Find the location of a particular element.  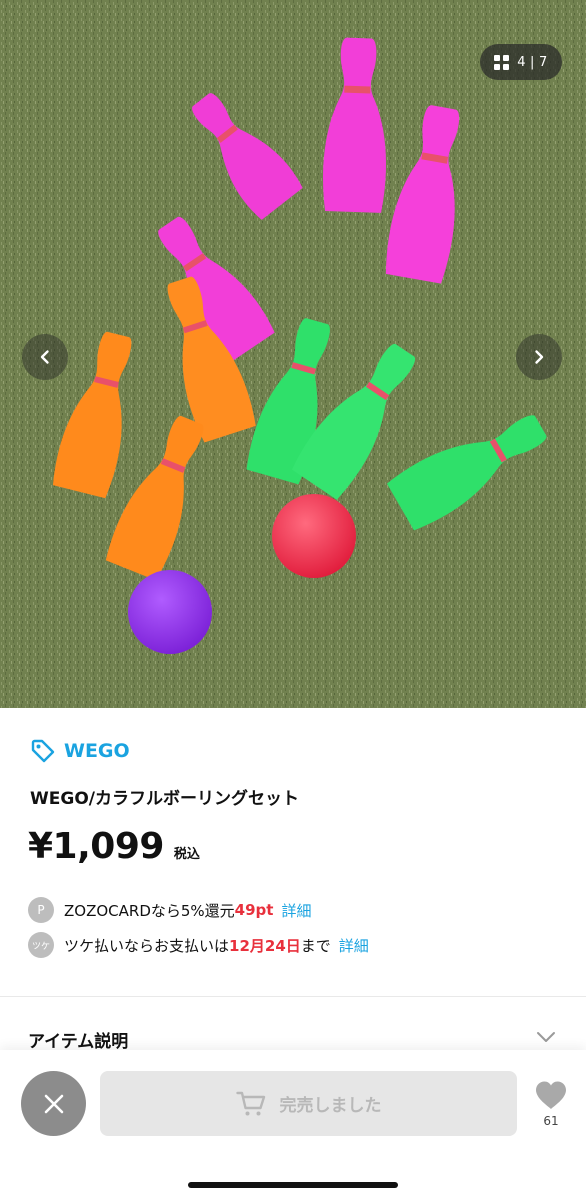

price-row: ¥1,099 税込 is located at coordinates (114, 846).